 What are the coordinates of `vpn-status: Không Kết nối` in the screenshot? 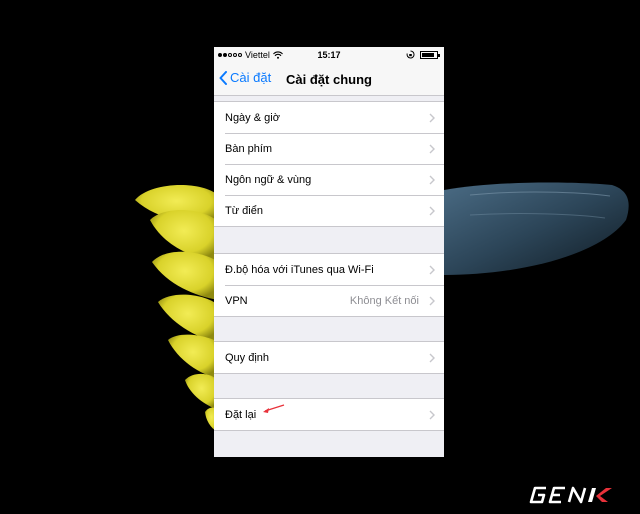 It's located at (384, 300).